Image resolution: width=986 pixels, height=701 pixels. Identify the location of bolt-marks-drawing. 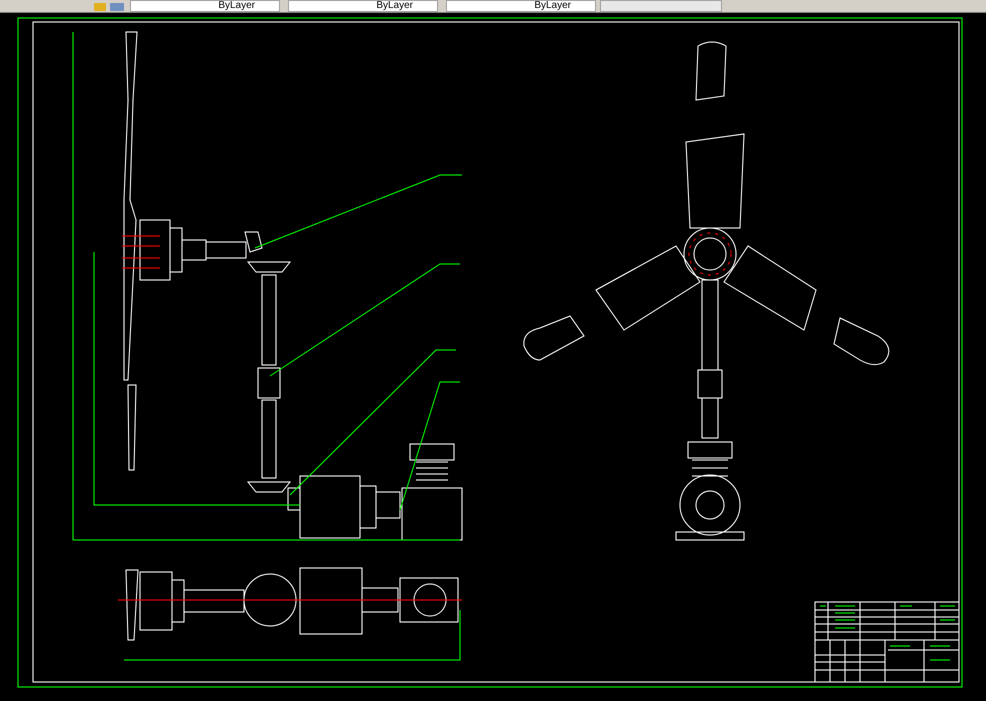
(141, 252).